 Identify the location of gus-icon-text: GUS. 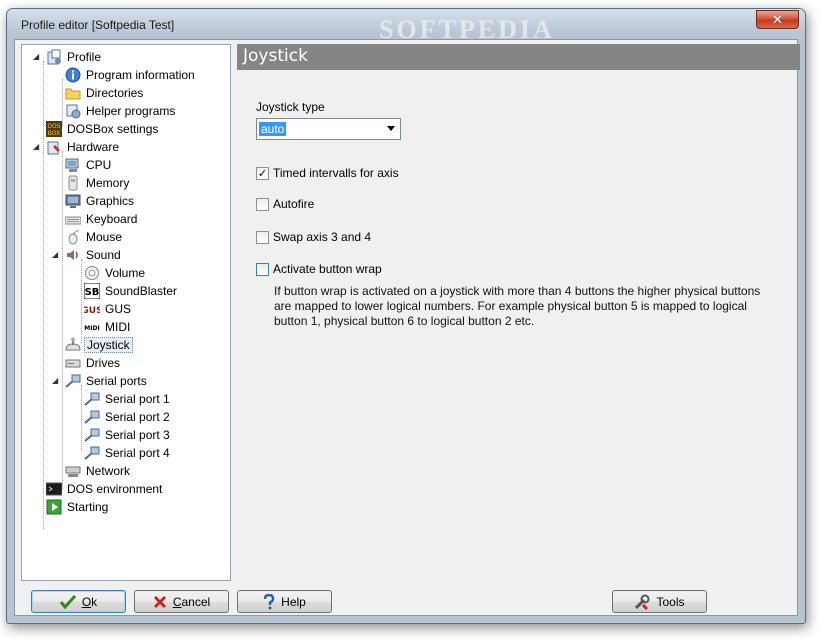
(92, 311).